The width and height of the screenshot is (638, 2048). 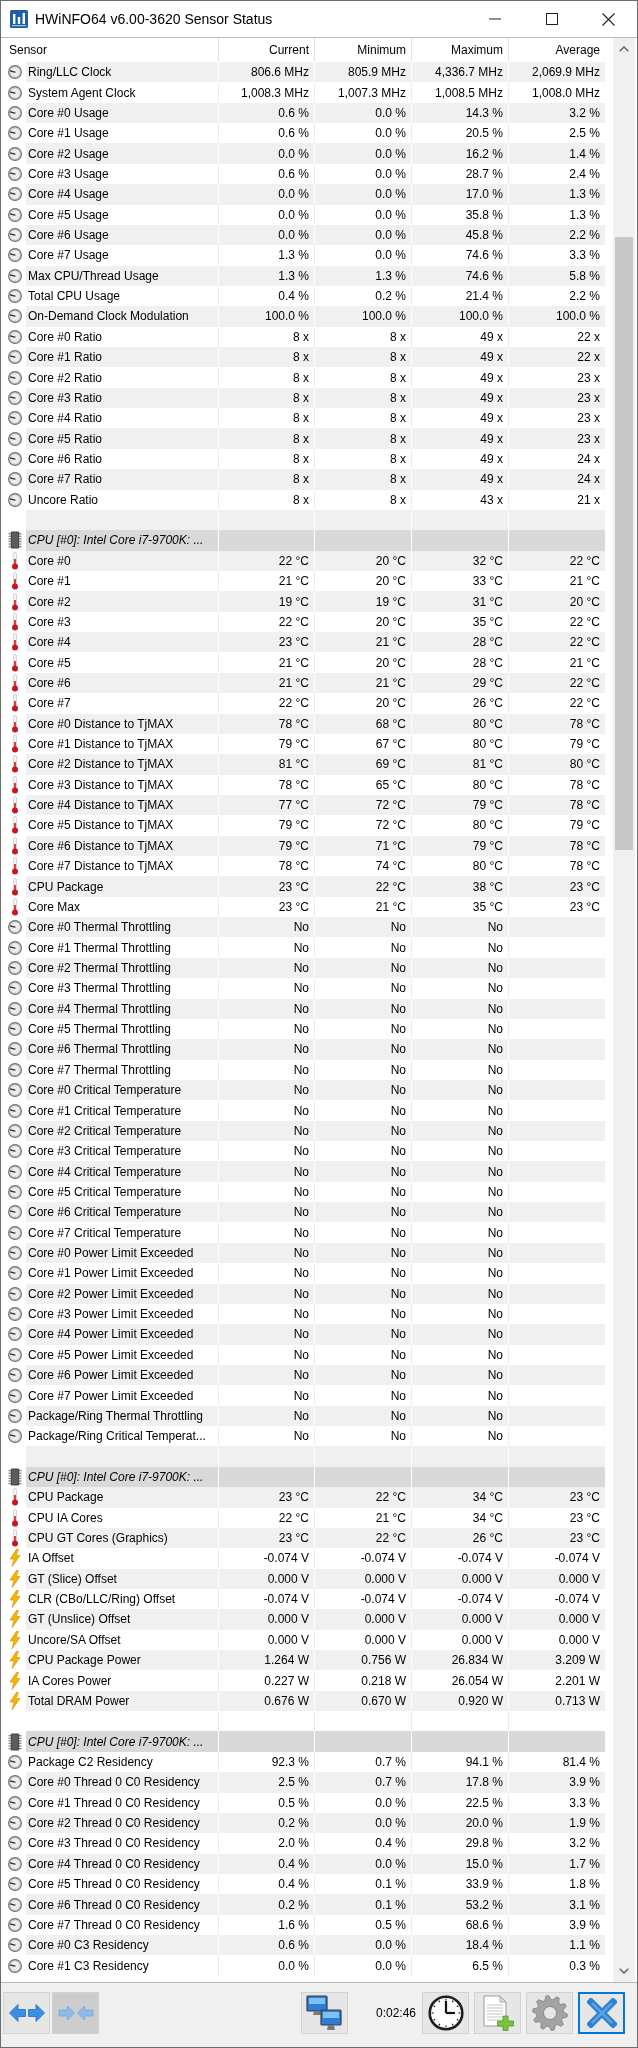 I want to click on table-row: Core #0 22 °C 20 °C 32 °C 22 °C, so click(x=315, y=560).